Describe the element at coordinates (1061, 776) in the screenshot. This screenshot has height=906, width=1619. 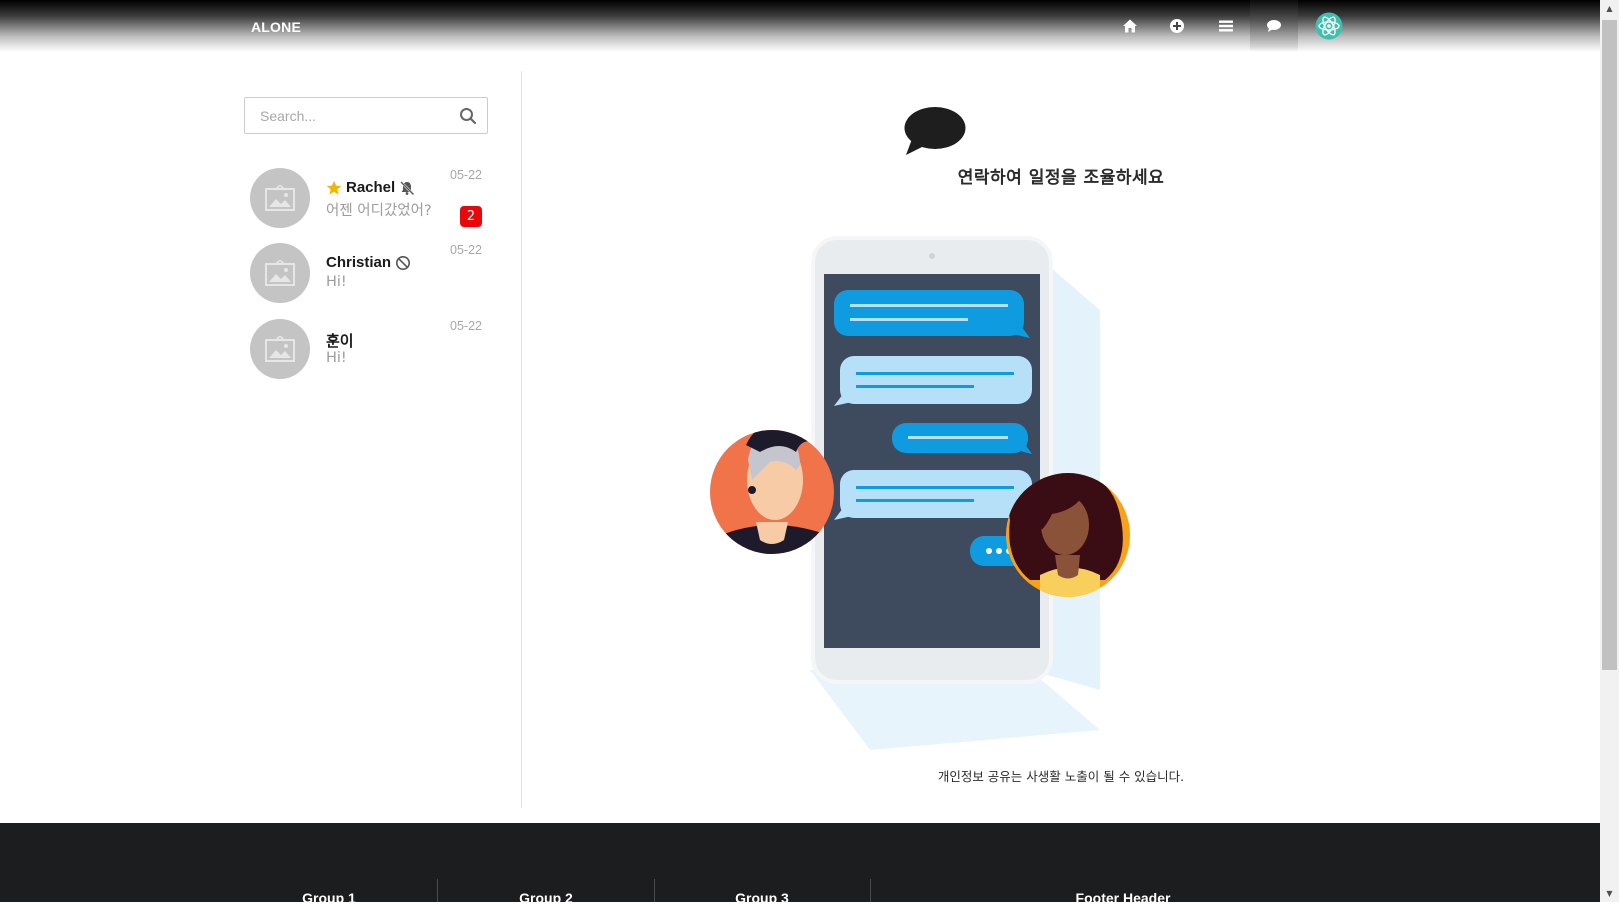
I see `privacy-caption: 개인정보 공유는 사생활 노출이 될 수 있습니다.` at that location.